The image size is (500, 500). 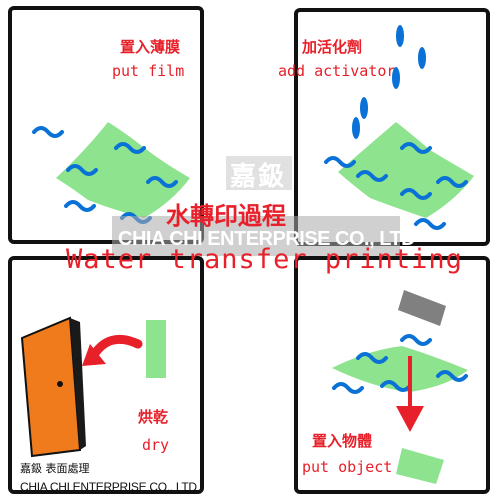 What do you see at coordinates (264, 259) in the screenshot?
I see `title-en: Water transfer printing` at bounding box center [264, 259].